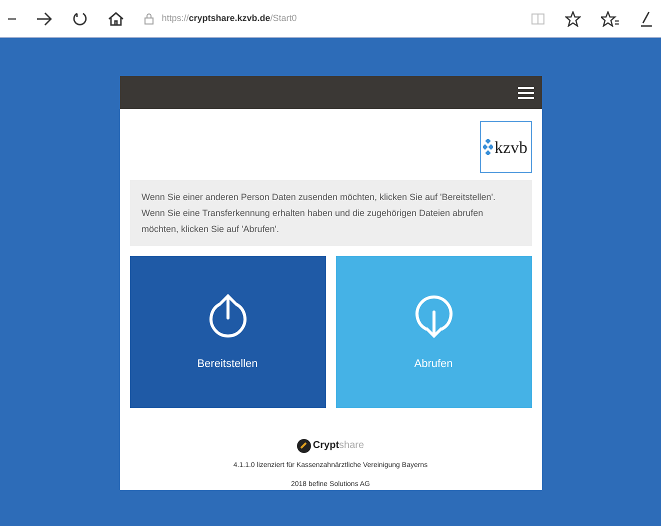 This screenshot has width=661, height=526. I want to click on action-tile: Bereitstellen, so click(228, 332).